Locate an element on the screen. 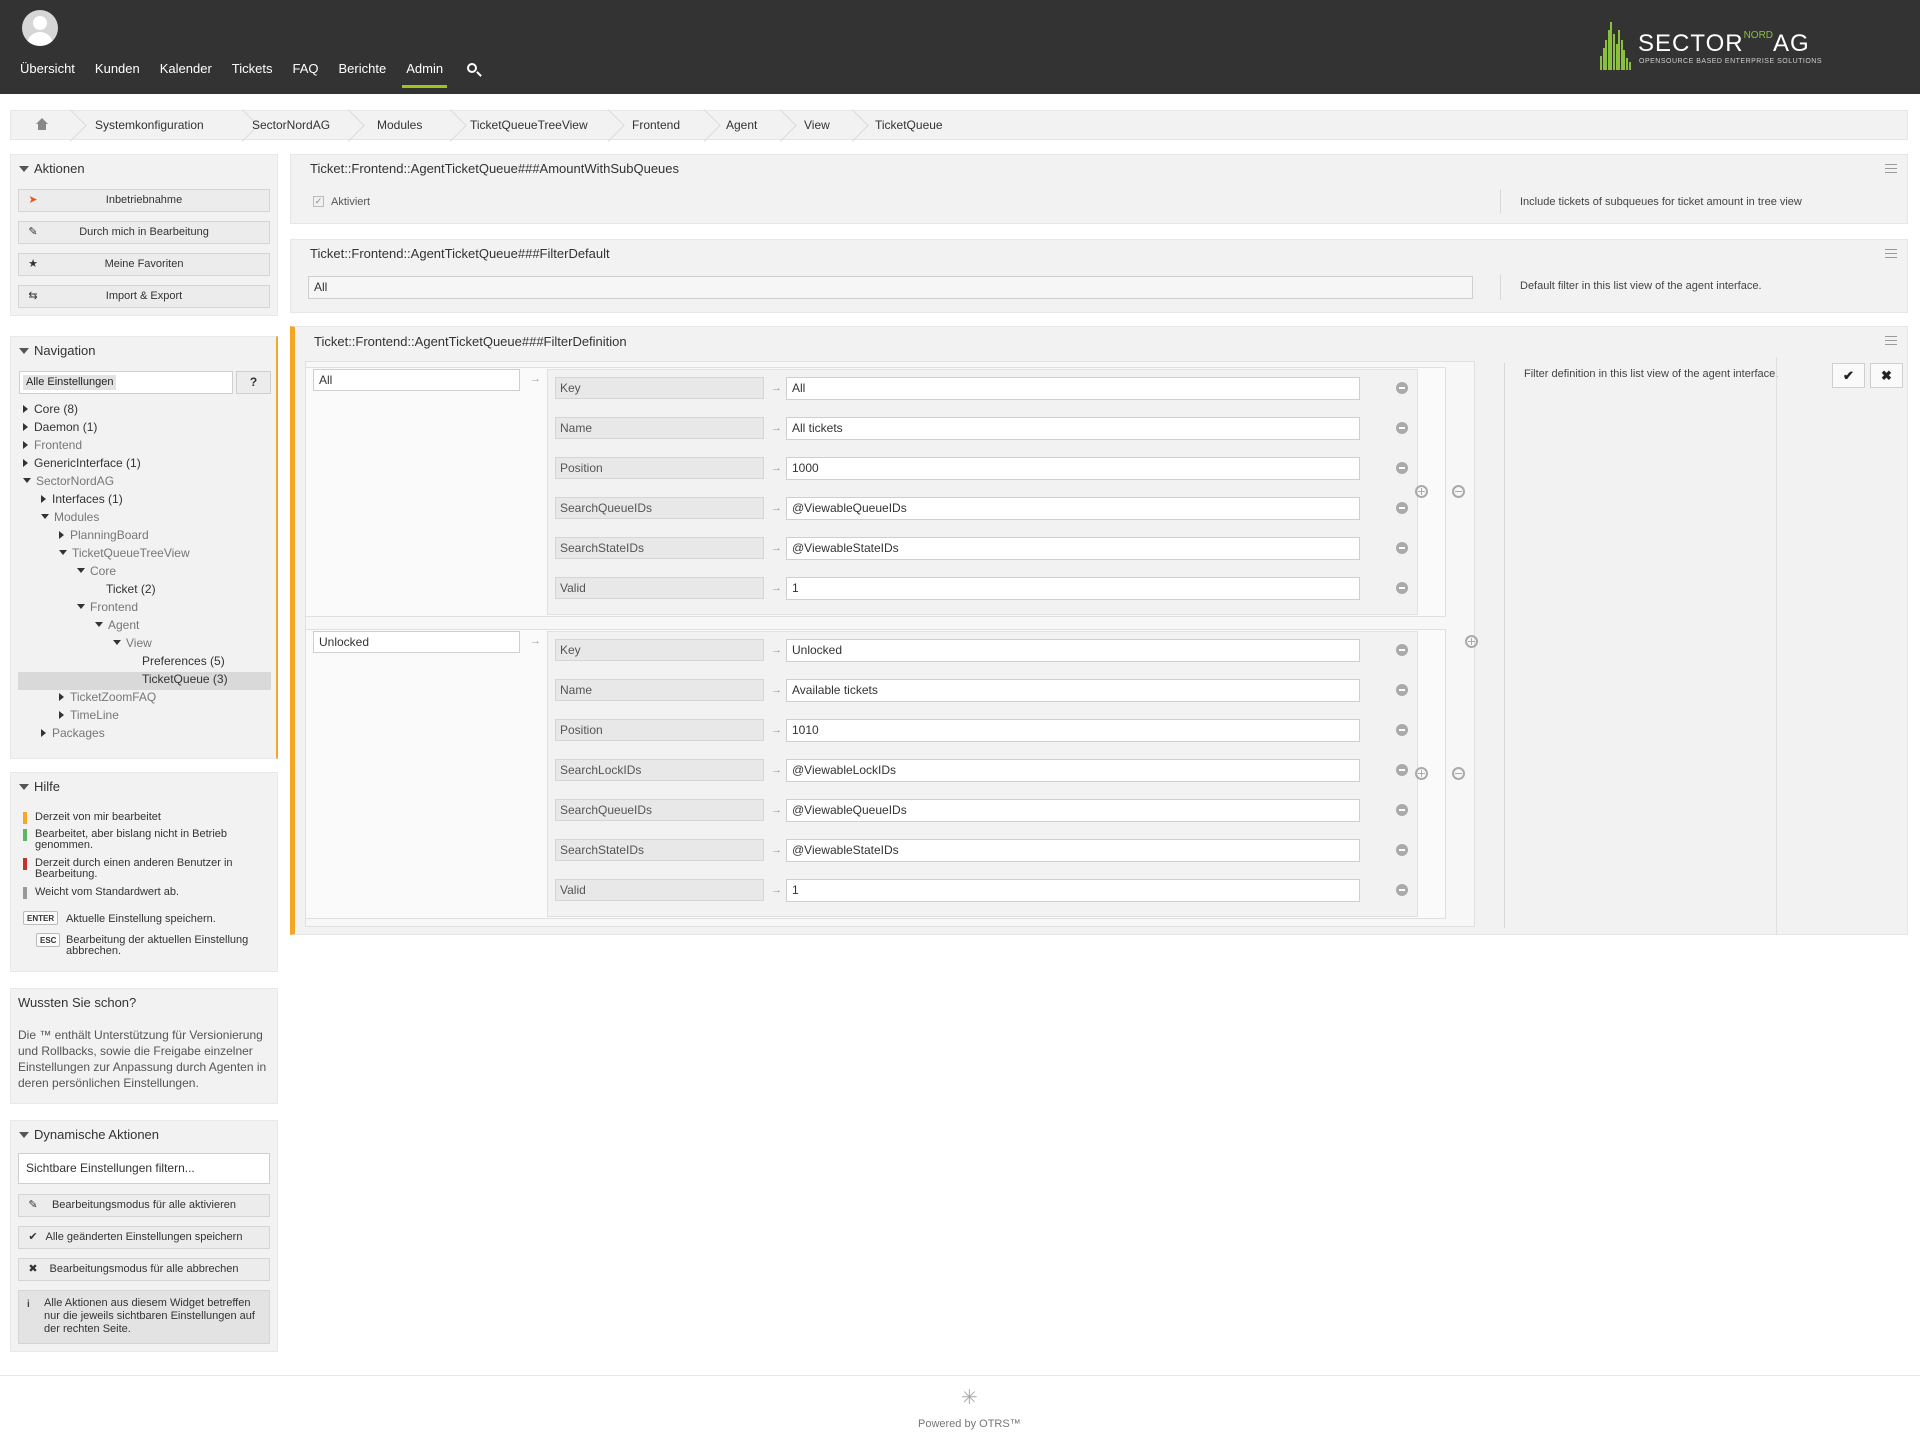 This screenshot has width=1920, height=1441. breadcrumb-item: Agent is located at coordinates (741, 125).